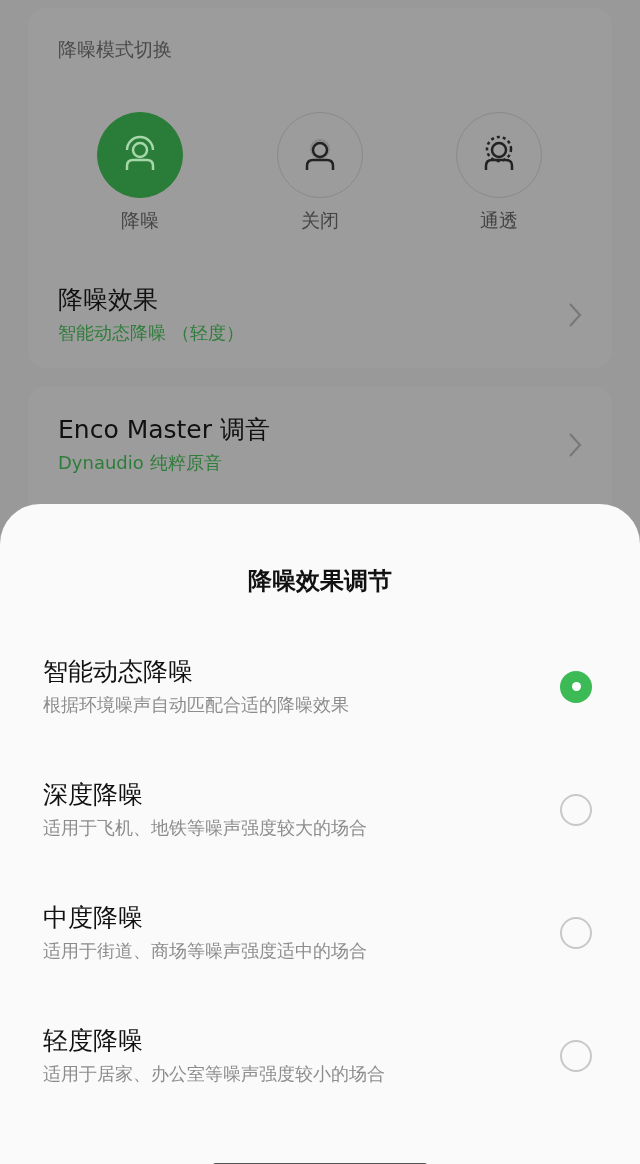  Describe the element at coordinates (214, 1073) in the screenshot. I see `option-description: 适用于居家、办公室等噪声强度较小的场合` at that location.